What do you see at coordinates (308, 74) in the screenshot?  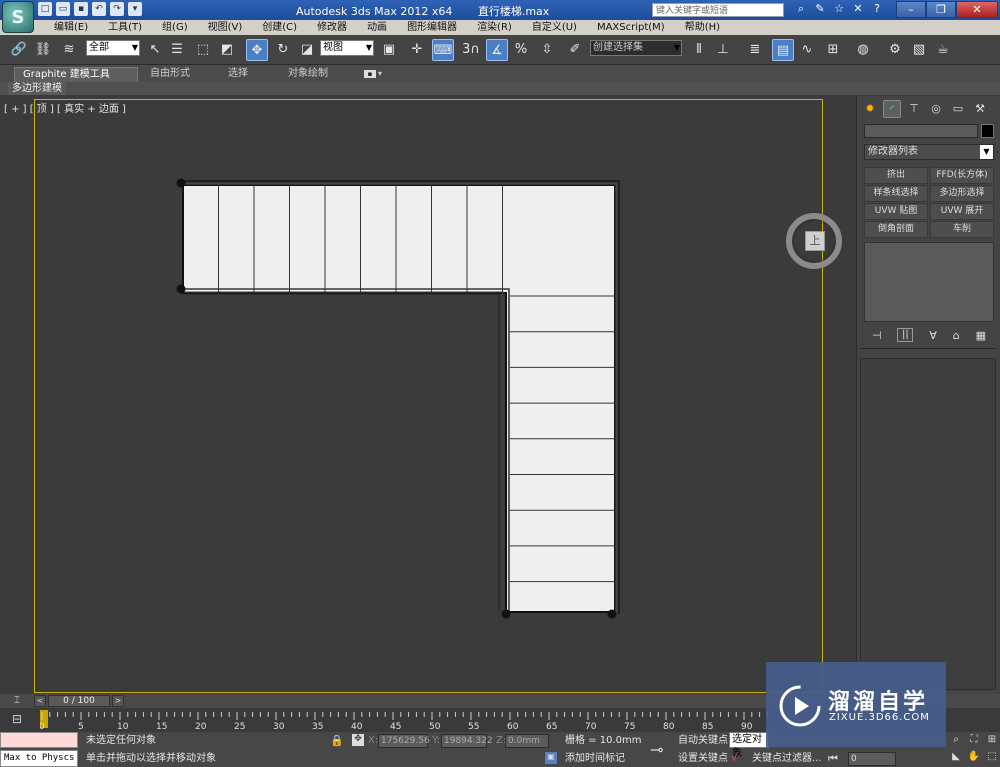 I see `tab-object-paint: 对象绘制` at bounding box center [308, 74].